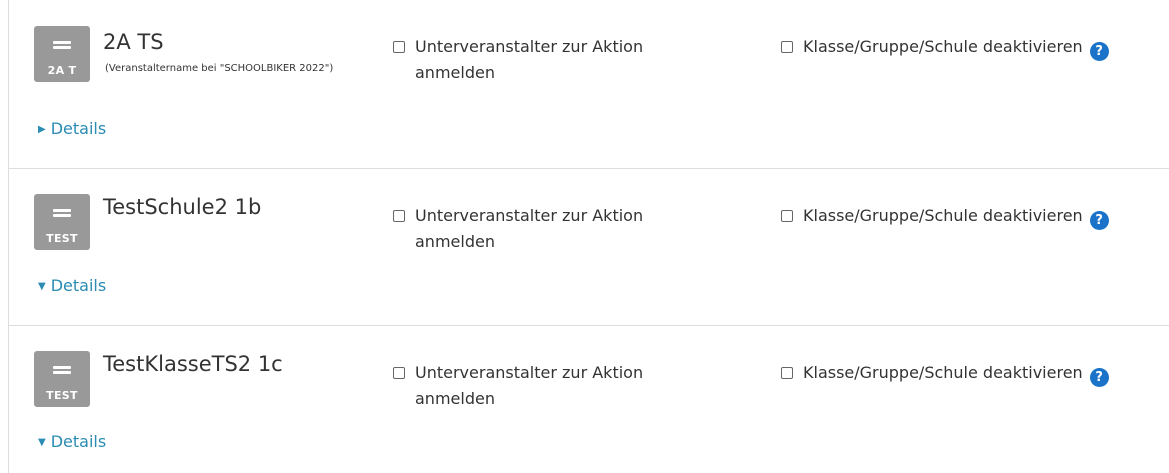 This screenshot has height=473, width=1169. I want to click on avatar-tag: 2A T, so click(62, 70).